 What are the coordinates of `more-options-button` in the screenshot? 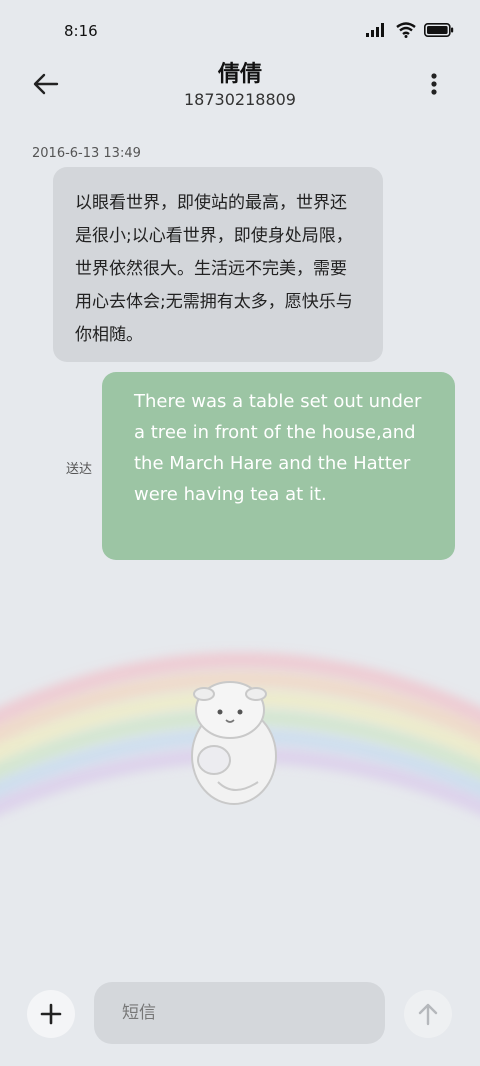 It's located at (434, 84).